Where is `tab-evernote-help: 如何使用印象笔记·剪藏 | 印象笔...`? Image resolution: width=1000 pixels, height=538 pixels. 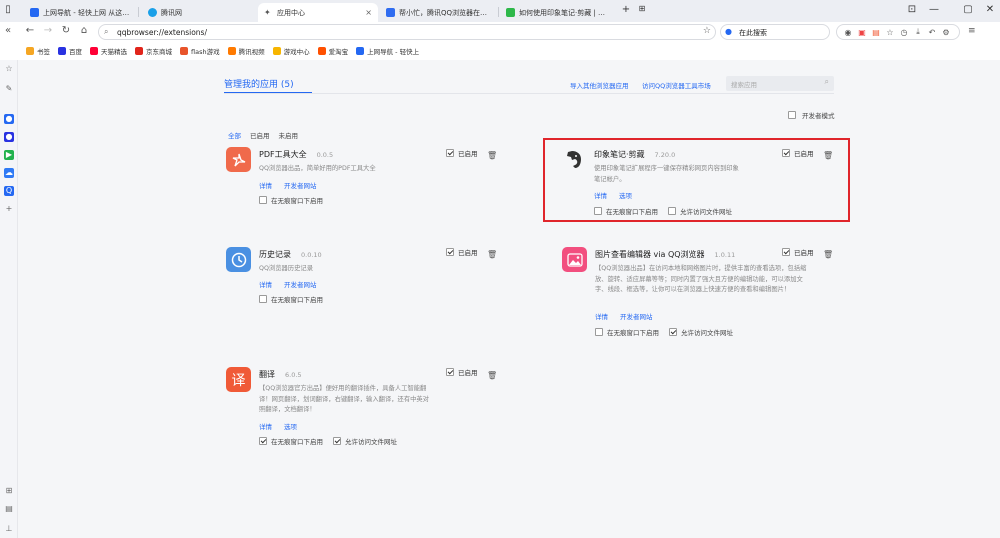
tab-evernote-help: 如何使用印象笔记·剪藏 | 印象笔... is located at coordinates (557, 12).